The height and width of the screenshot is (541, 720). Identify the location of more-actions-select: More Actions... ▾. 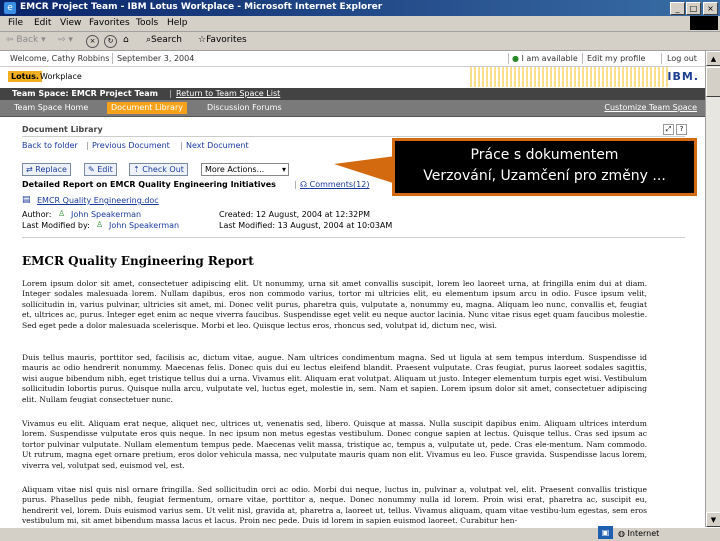
(245, 169).